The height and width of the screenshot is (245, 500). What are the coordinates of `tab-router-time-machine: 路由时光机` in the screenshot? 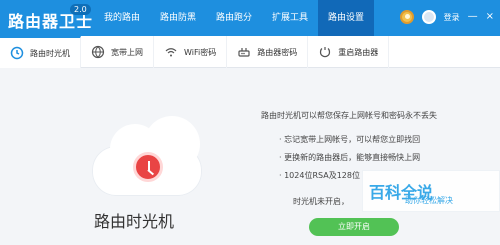 It's located at (40, 52).